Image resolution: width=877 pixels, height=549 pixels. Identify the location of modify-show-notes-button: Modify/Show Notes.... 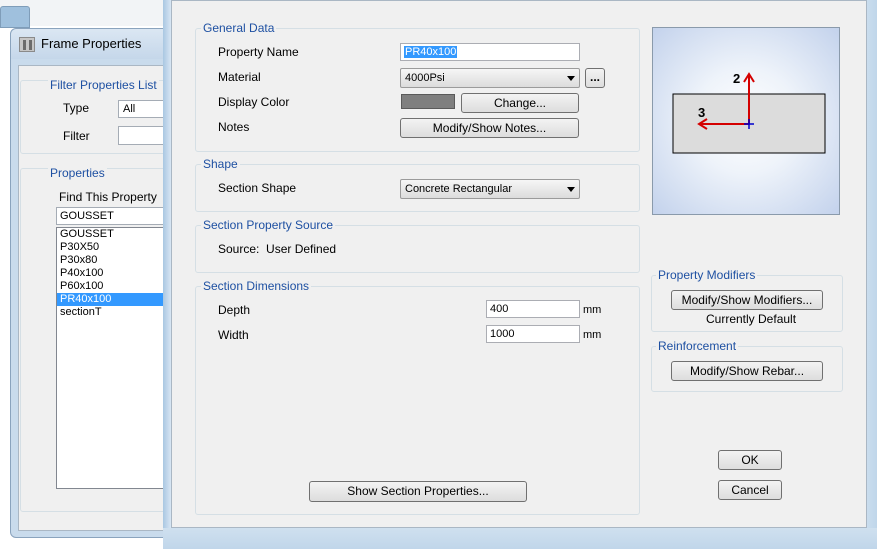
(489, 128).